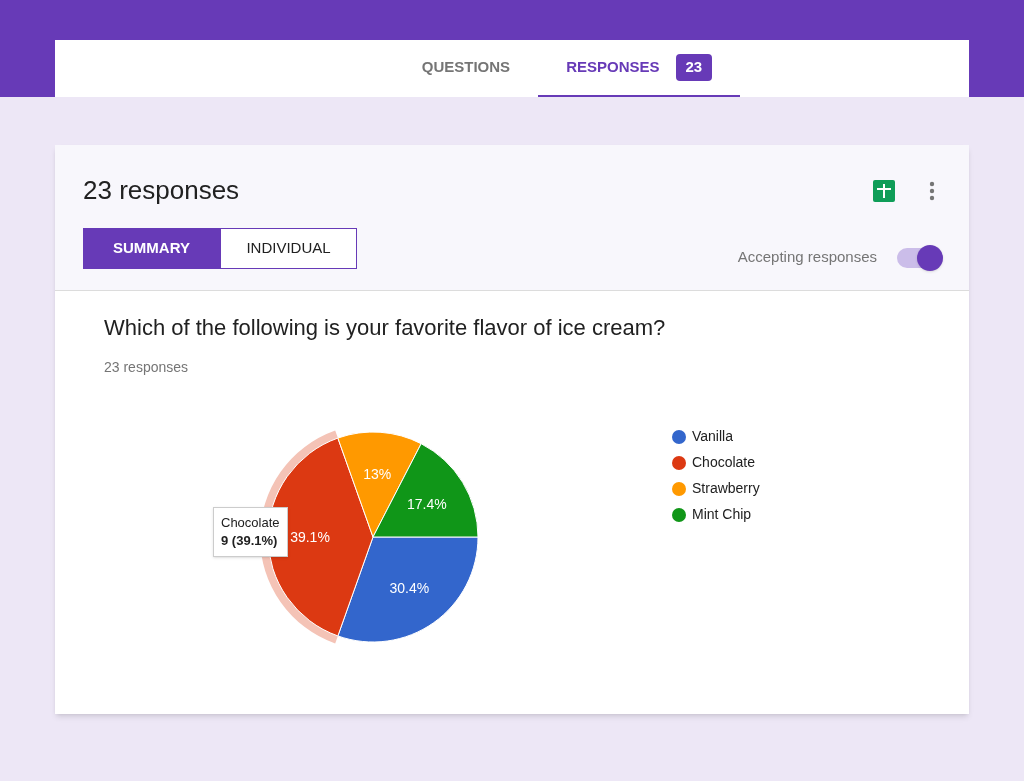 This screenshot has height=781, width=1024. Describe the element at coordinates (932, 190) in the screenshot. I see `more-icon` at that location.